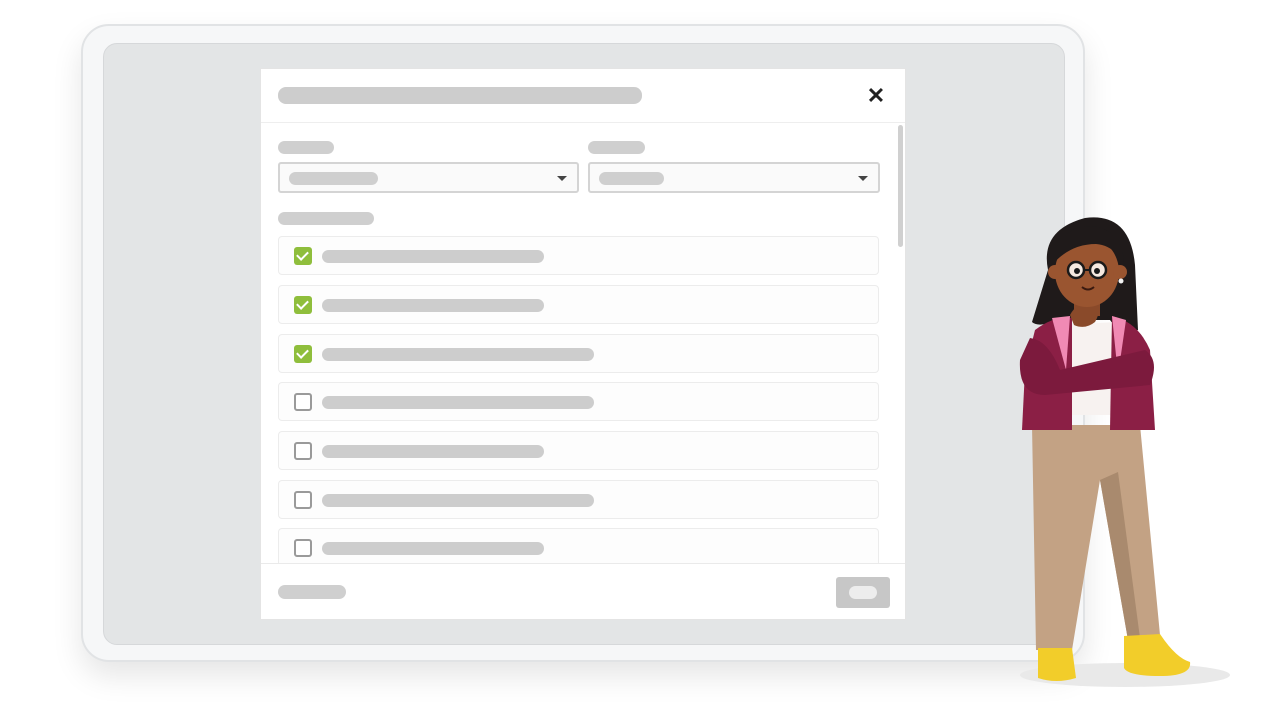 The image size is (1280, 720). What do you see at coordinates (1121, 281) in the screenshot?
I see `earring` at bounding box center [1121, 281].